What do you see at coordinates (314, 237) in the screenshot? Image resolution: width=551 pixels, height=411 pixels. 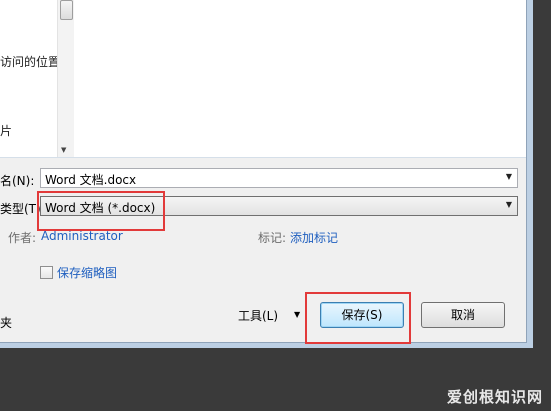 I see `tags-value: 添加标记` at bounding box center [314, 237].